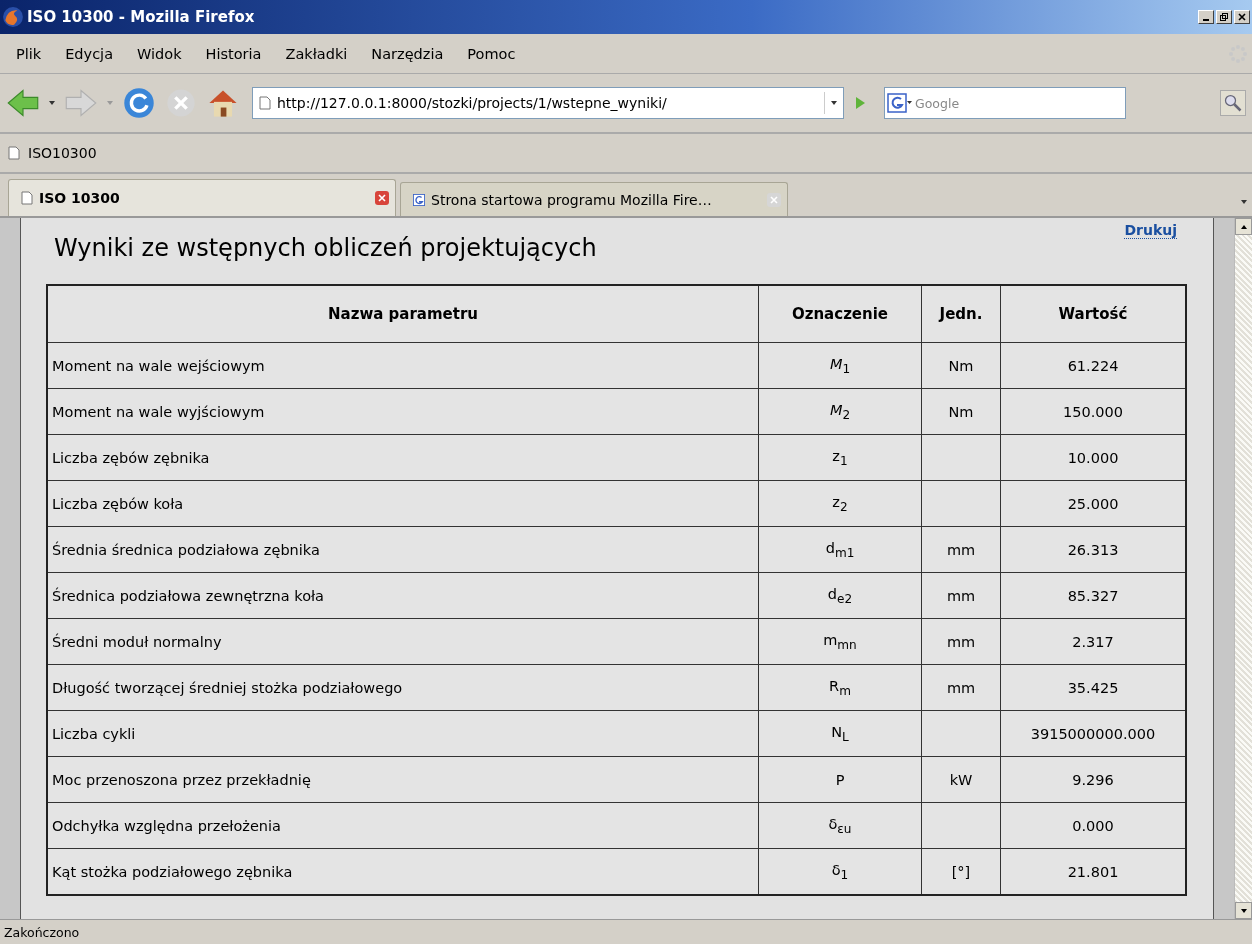 This screenshot has height=944, width=1252. Describe the element at coordinates (1093, 733) in the screenshot. I see `table-cell: 3915000000.000` at that location.